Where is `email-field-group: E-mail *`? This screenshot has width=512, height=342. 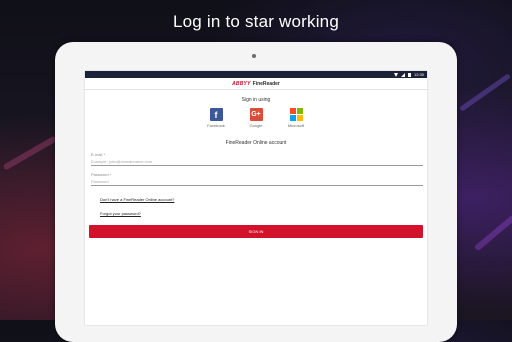
email-field-group: E-mail * is located at coordinates (257, 159).